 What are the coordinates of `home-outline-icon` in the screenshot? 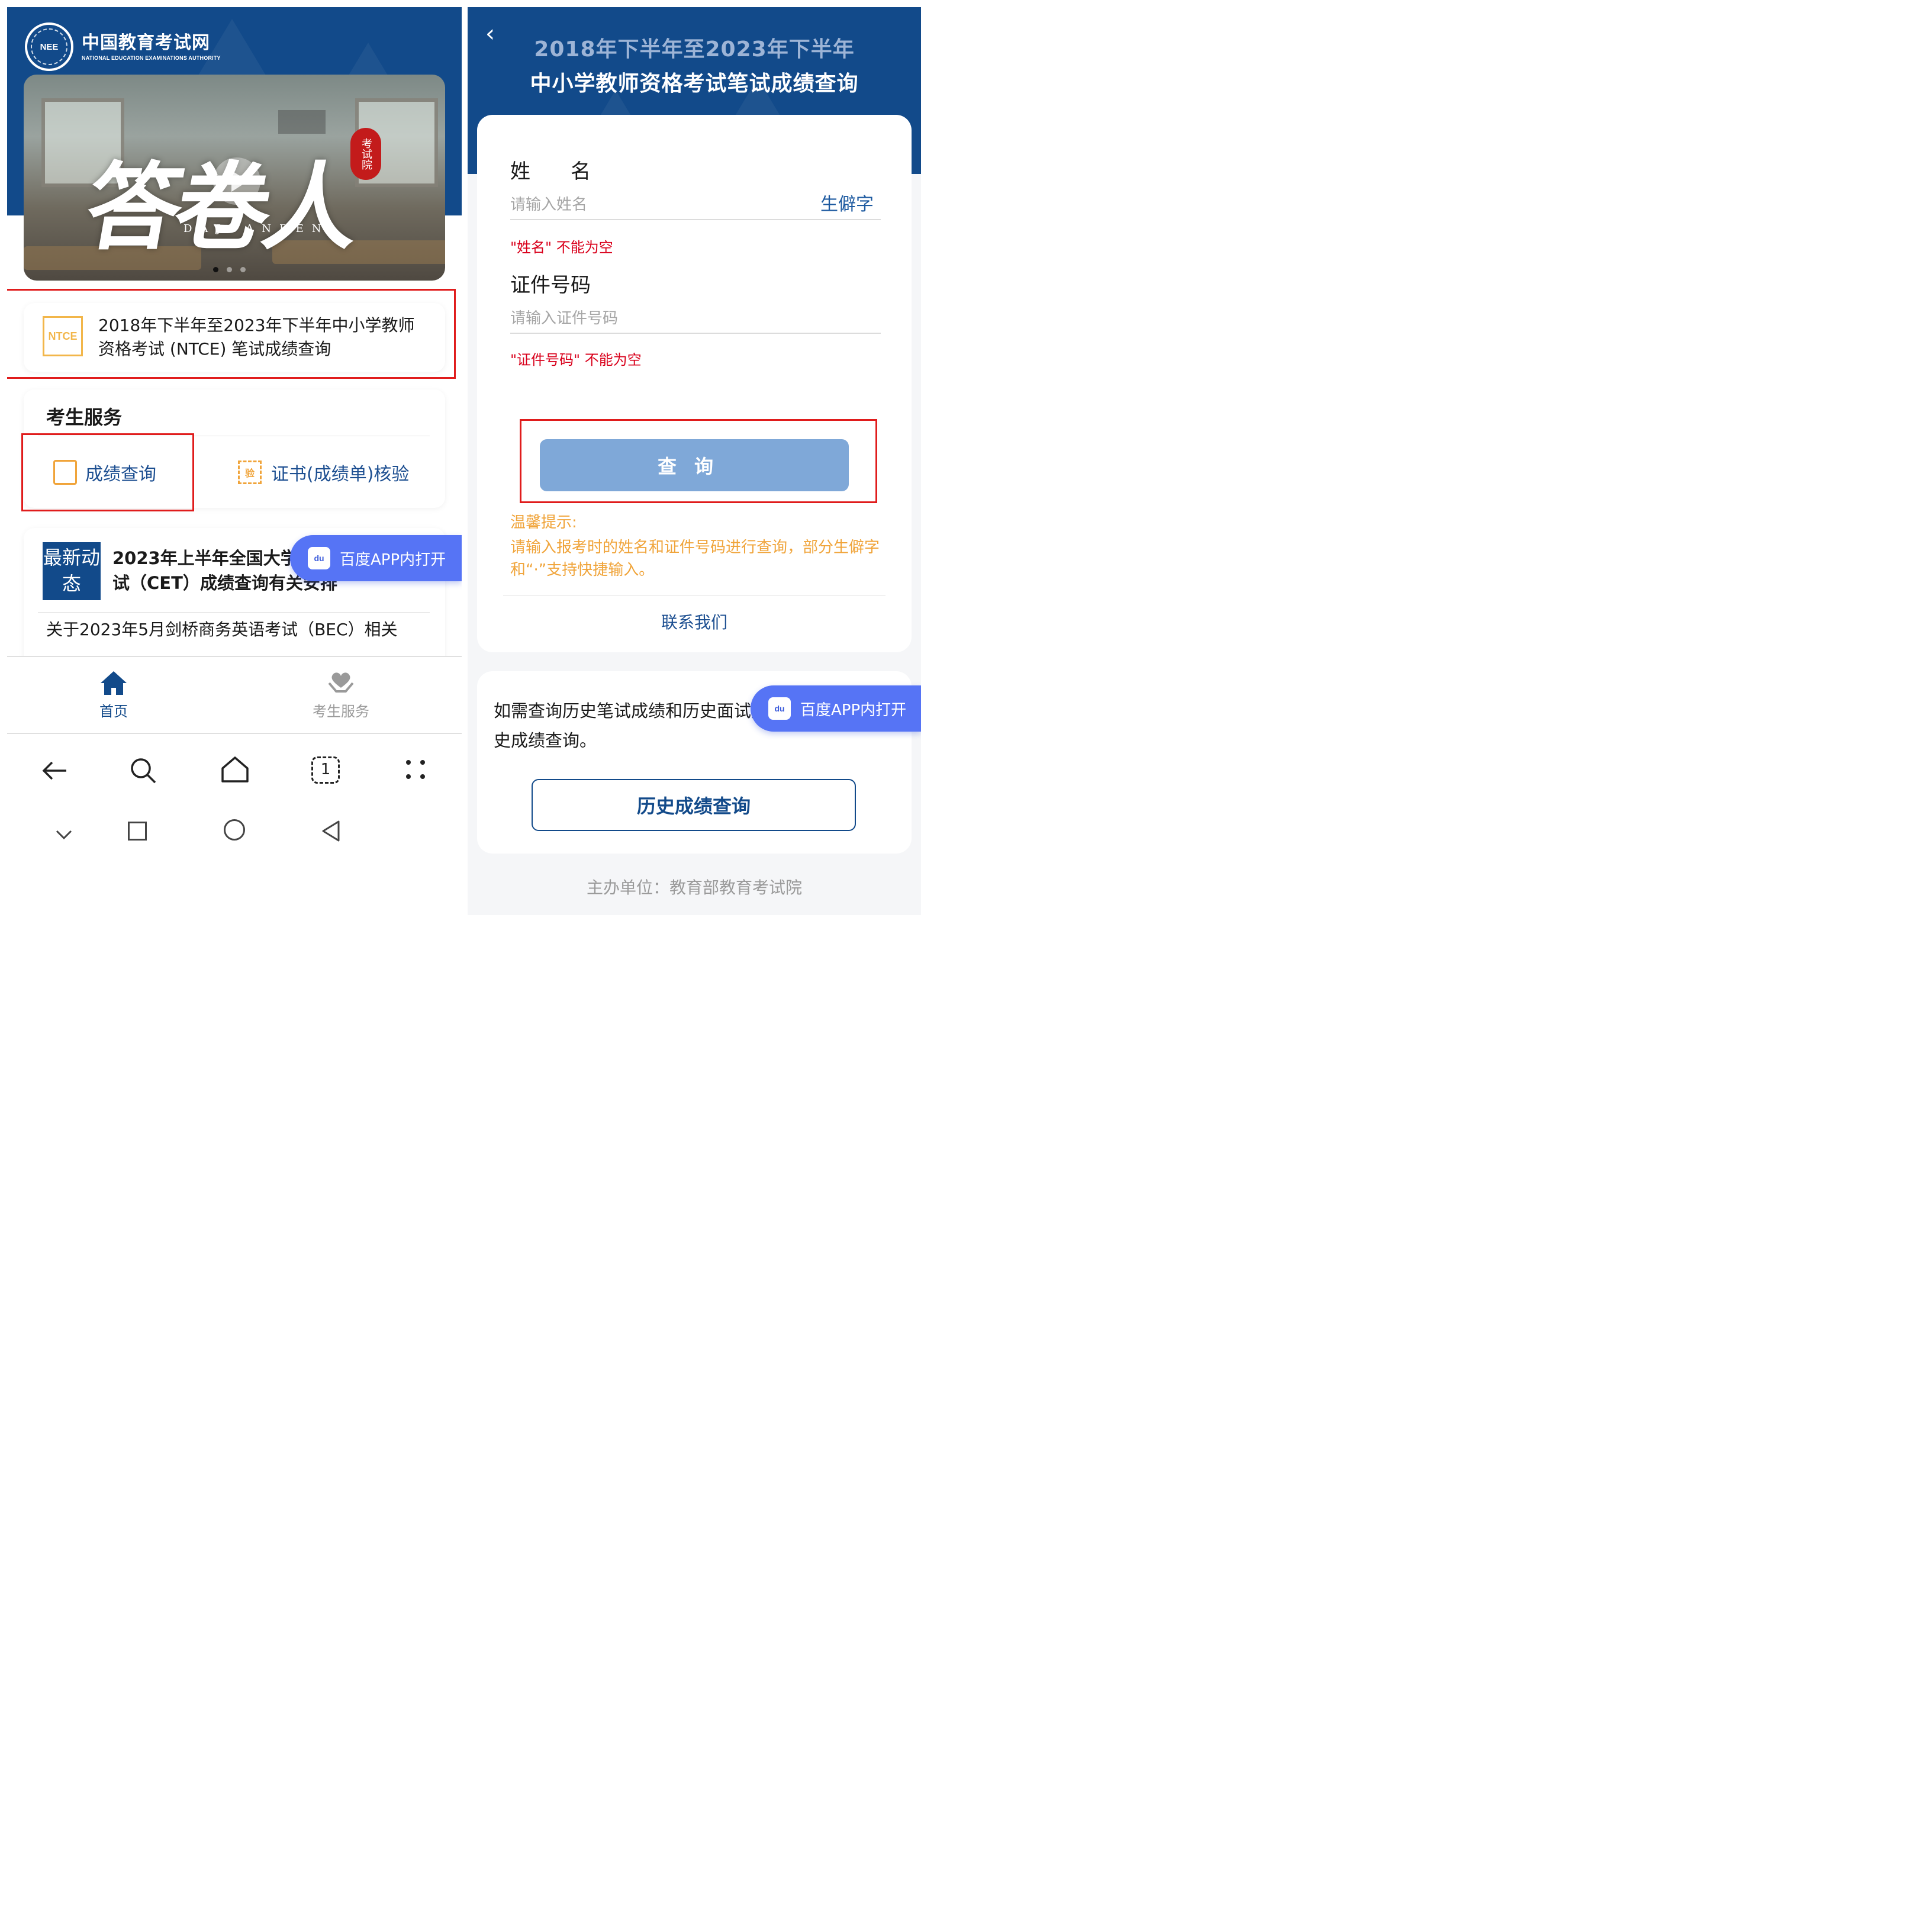 It's located at (235, 769).